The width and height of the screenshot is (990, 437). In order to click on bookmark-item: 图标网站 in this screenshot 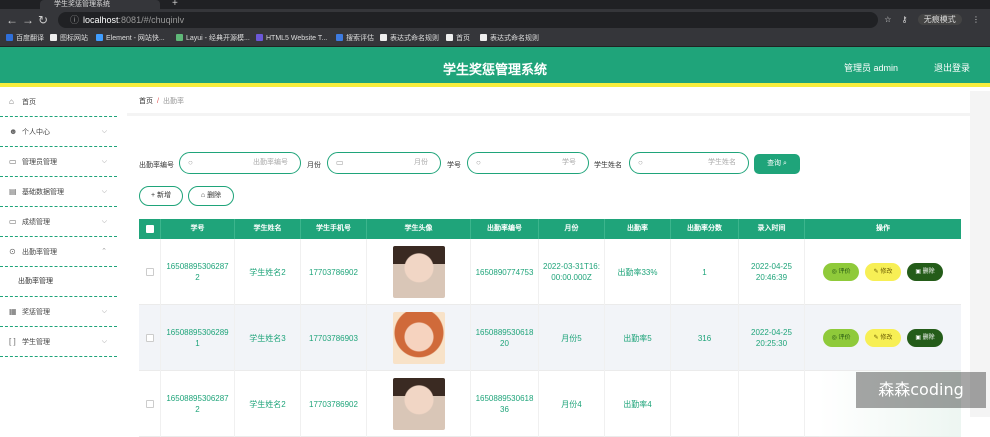, I will do `click(69, 39)`.